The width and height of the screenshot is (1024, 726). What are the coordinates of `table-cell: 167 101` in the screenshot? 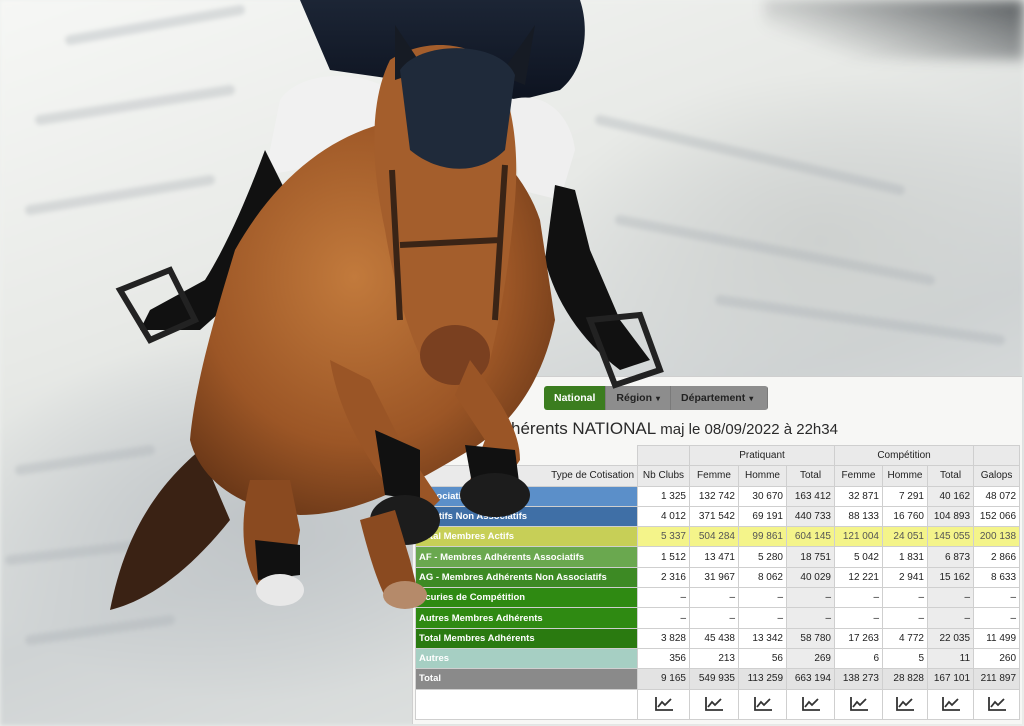 It's located at (950, 679).